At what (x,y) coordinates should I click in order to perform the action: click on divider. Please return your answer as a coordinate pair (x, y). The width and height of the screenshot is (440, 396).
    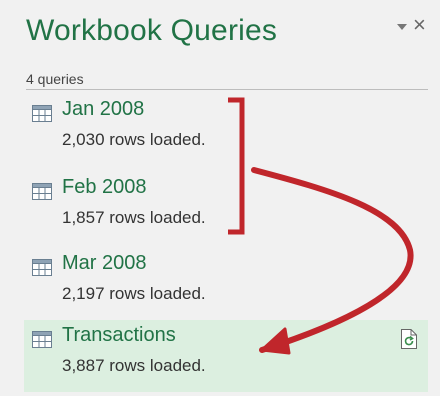
    Looking at the image, I should click on (227, 89).